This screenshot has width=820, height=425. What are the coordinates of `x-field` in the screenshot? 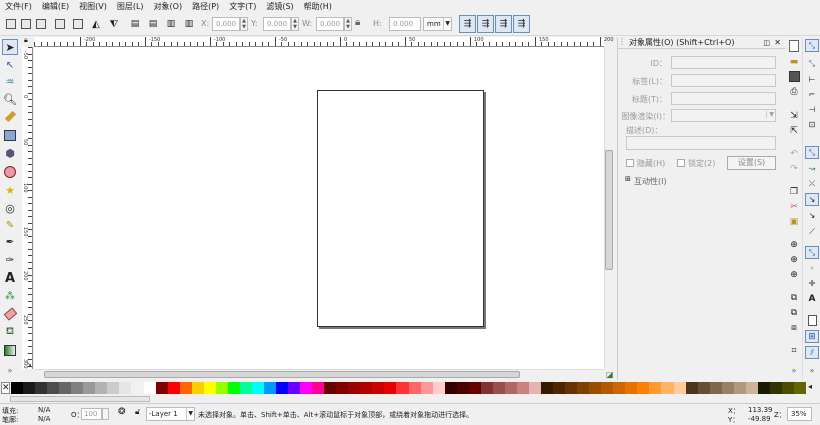 It's located at (226, 24).